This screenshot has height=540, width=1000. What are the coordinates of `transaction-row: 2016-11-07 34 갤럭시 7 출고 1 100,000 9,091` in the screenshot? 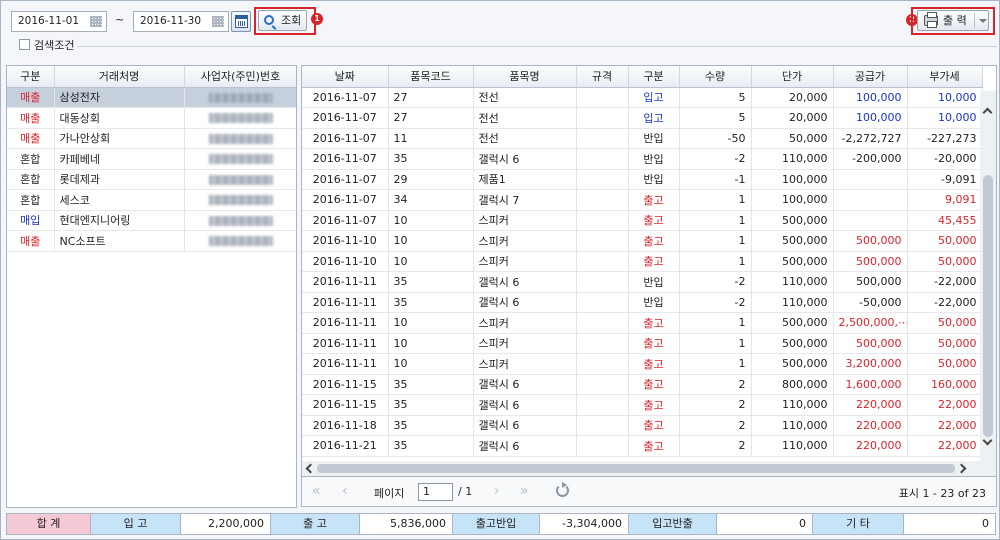 It's located at (642, 200).